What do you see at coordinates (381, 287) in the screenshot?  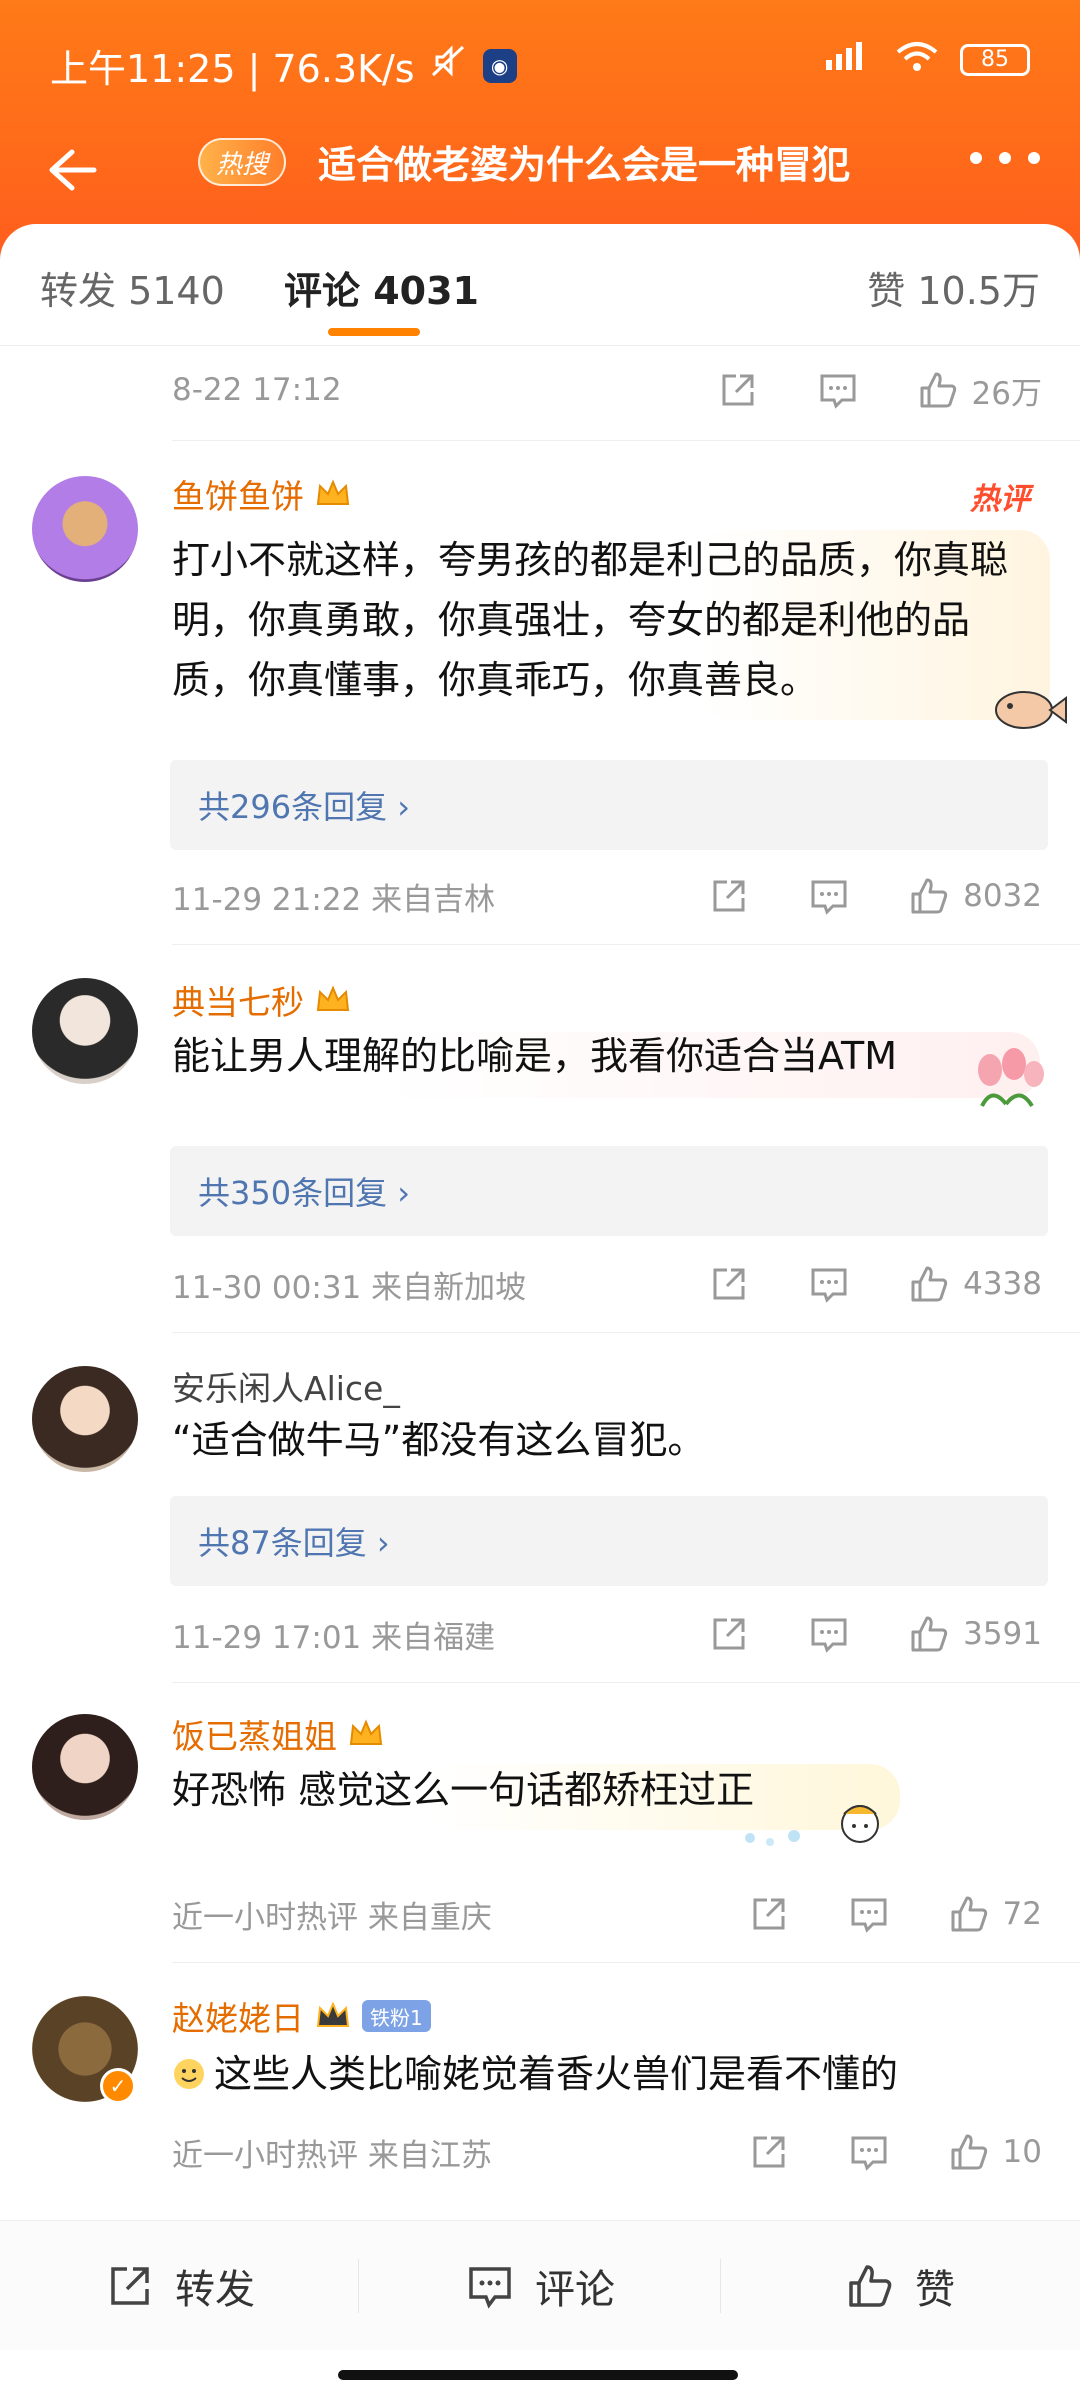 I see `tab-comments: 评论 4031` at bounding box center [381, 287].